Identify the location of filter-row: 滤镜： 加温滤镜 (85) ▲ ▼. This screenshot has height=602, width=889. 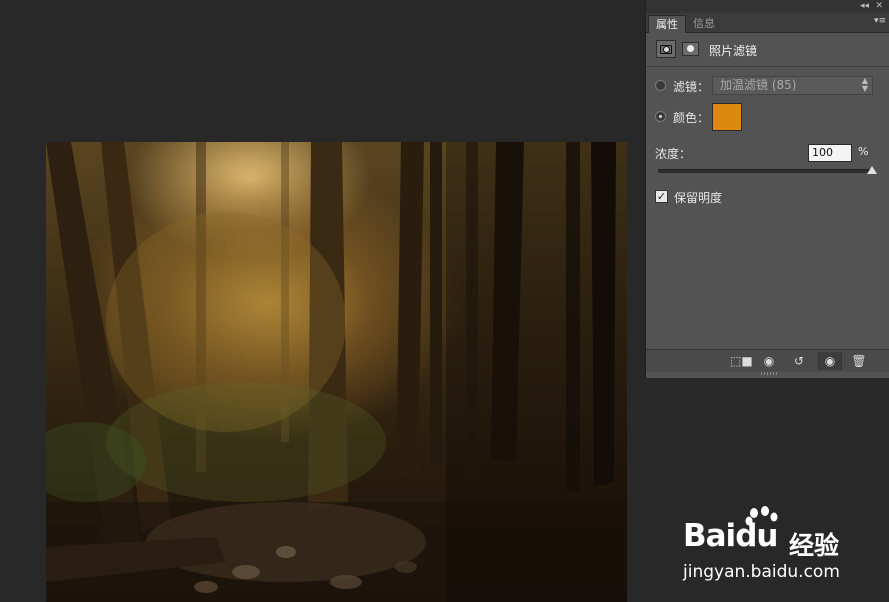
(767, 86).